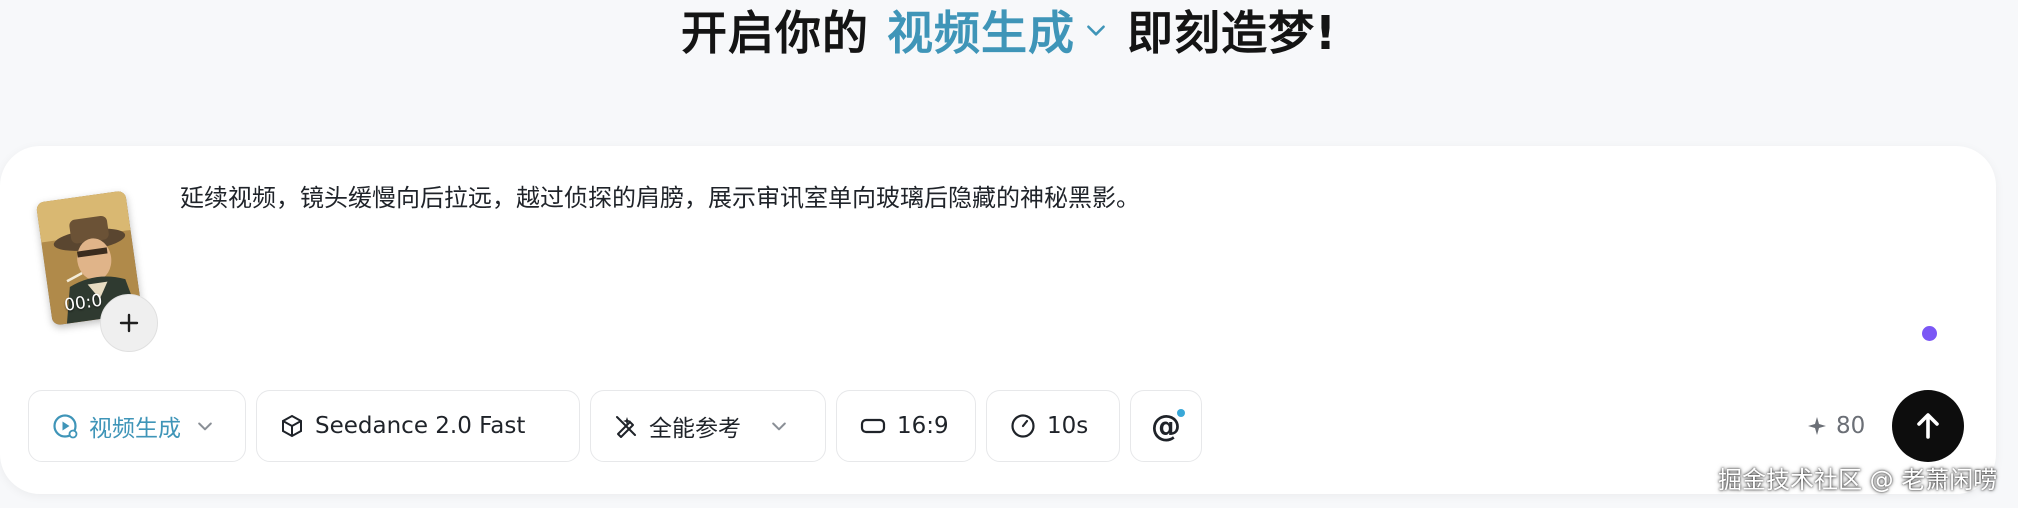 Image resolution: width=2018 pixels, height=508 pixels. I want to click on status-dot, so click(1929, 333).